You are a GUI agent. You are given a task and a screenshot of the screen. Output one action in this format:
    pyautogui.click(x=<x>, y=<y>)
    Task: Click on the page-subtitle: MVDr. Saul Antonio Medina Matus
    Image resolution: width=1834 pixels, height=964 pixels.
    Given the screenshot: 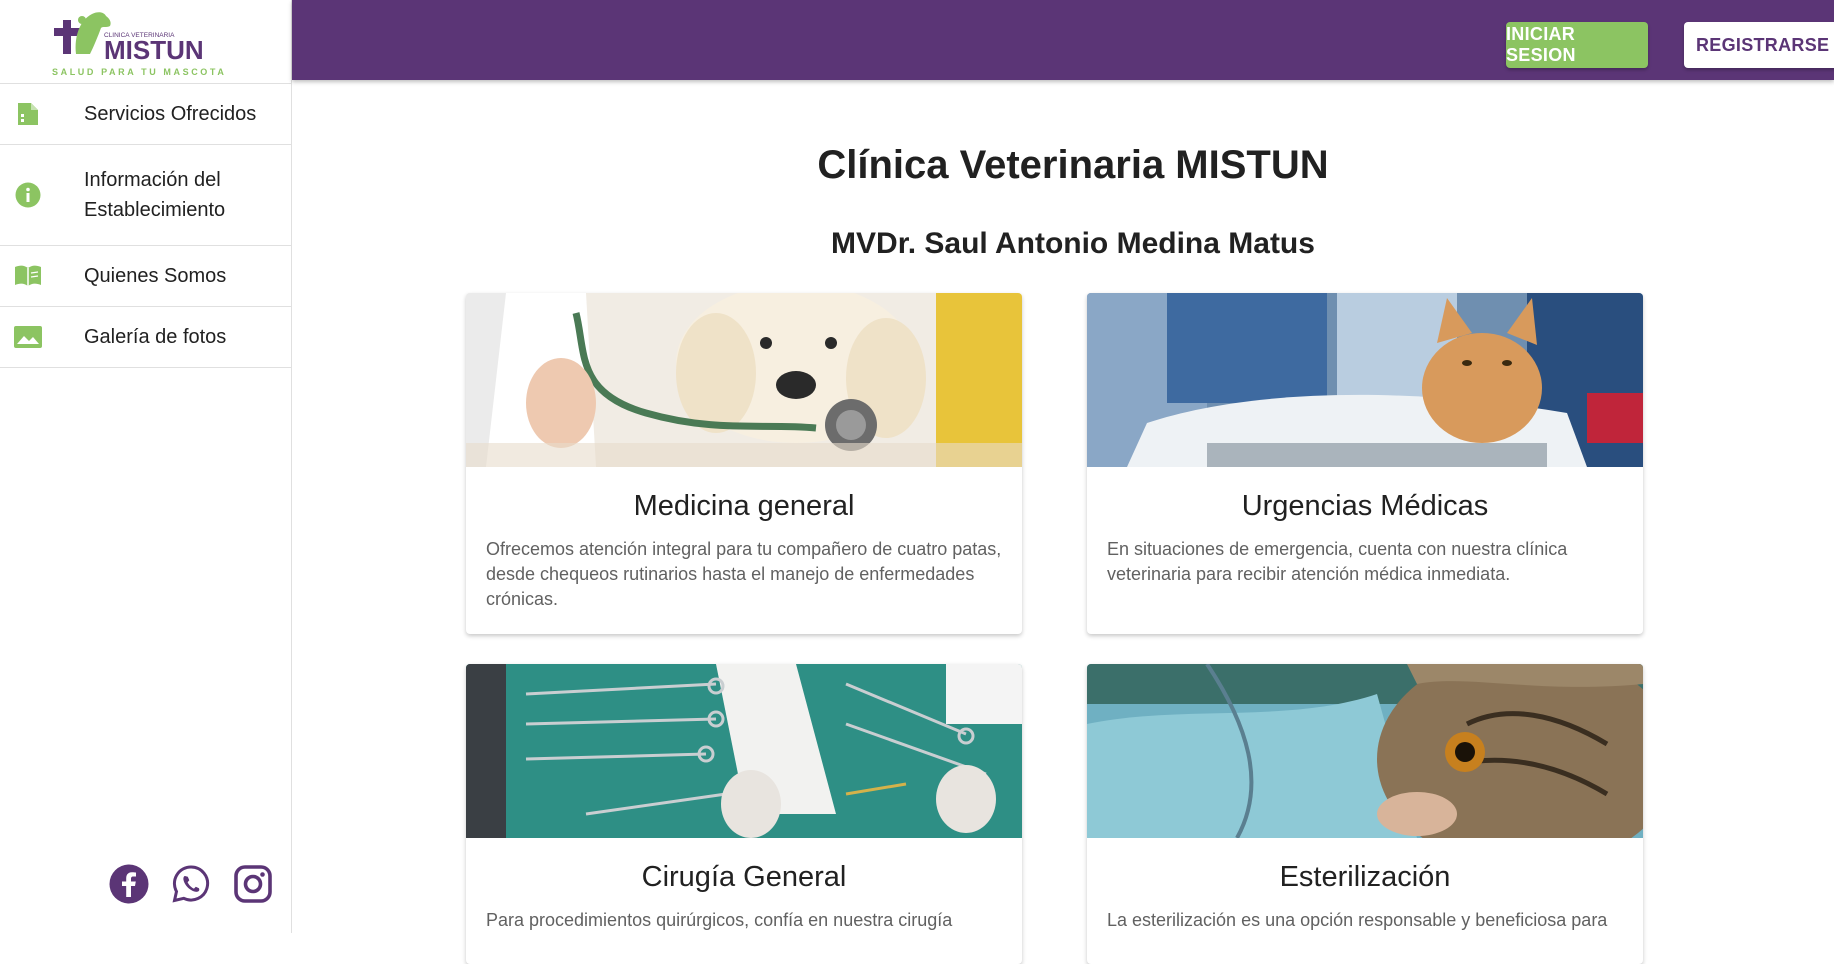 What is the action you would take?
    pyautogui.click(x=1073, y=243)
    